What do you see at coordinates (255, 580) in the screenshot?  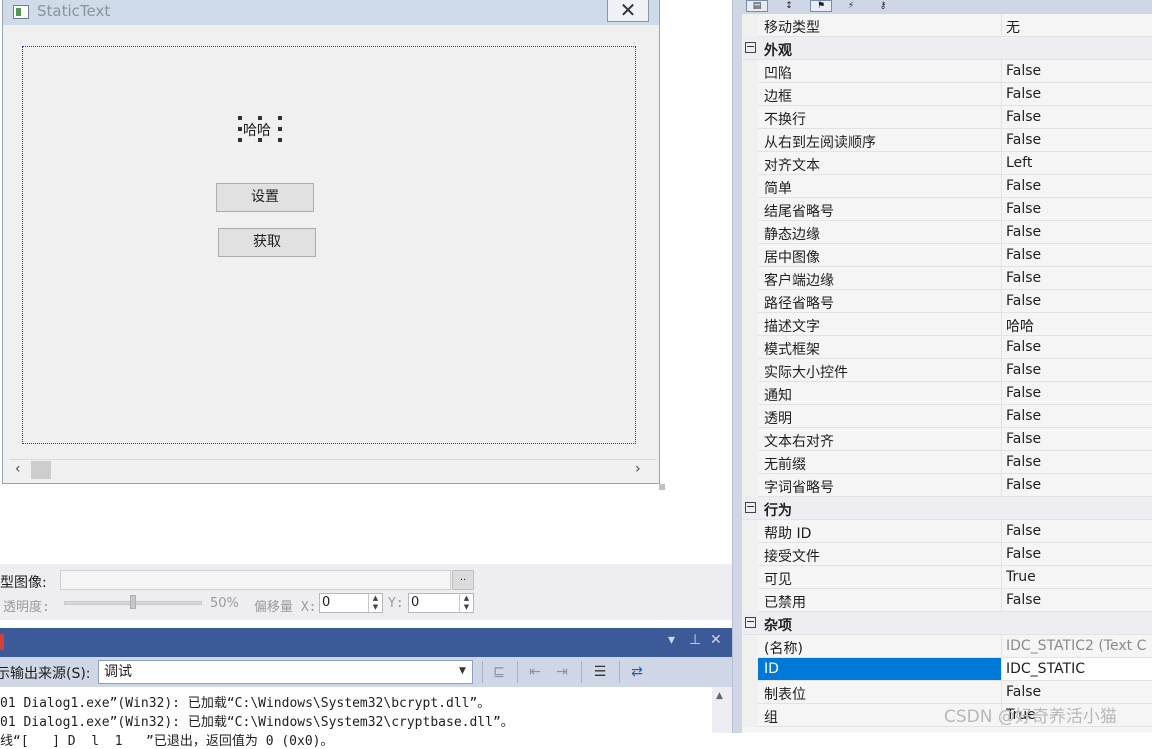 I see `image-path-input` at bounding box center [255, 580].